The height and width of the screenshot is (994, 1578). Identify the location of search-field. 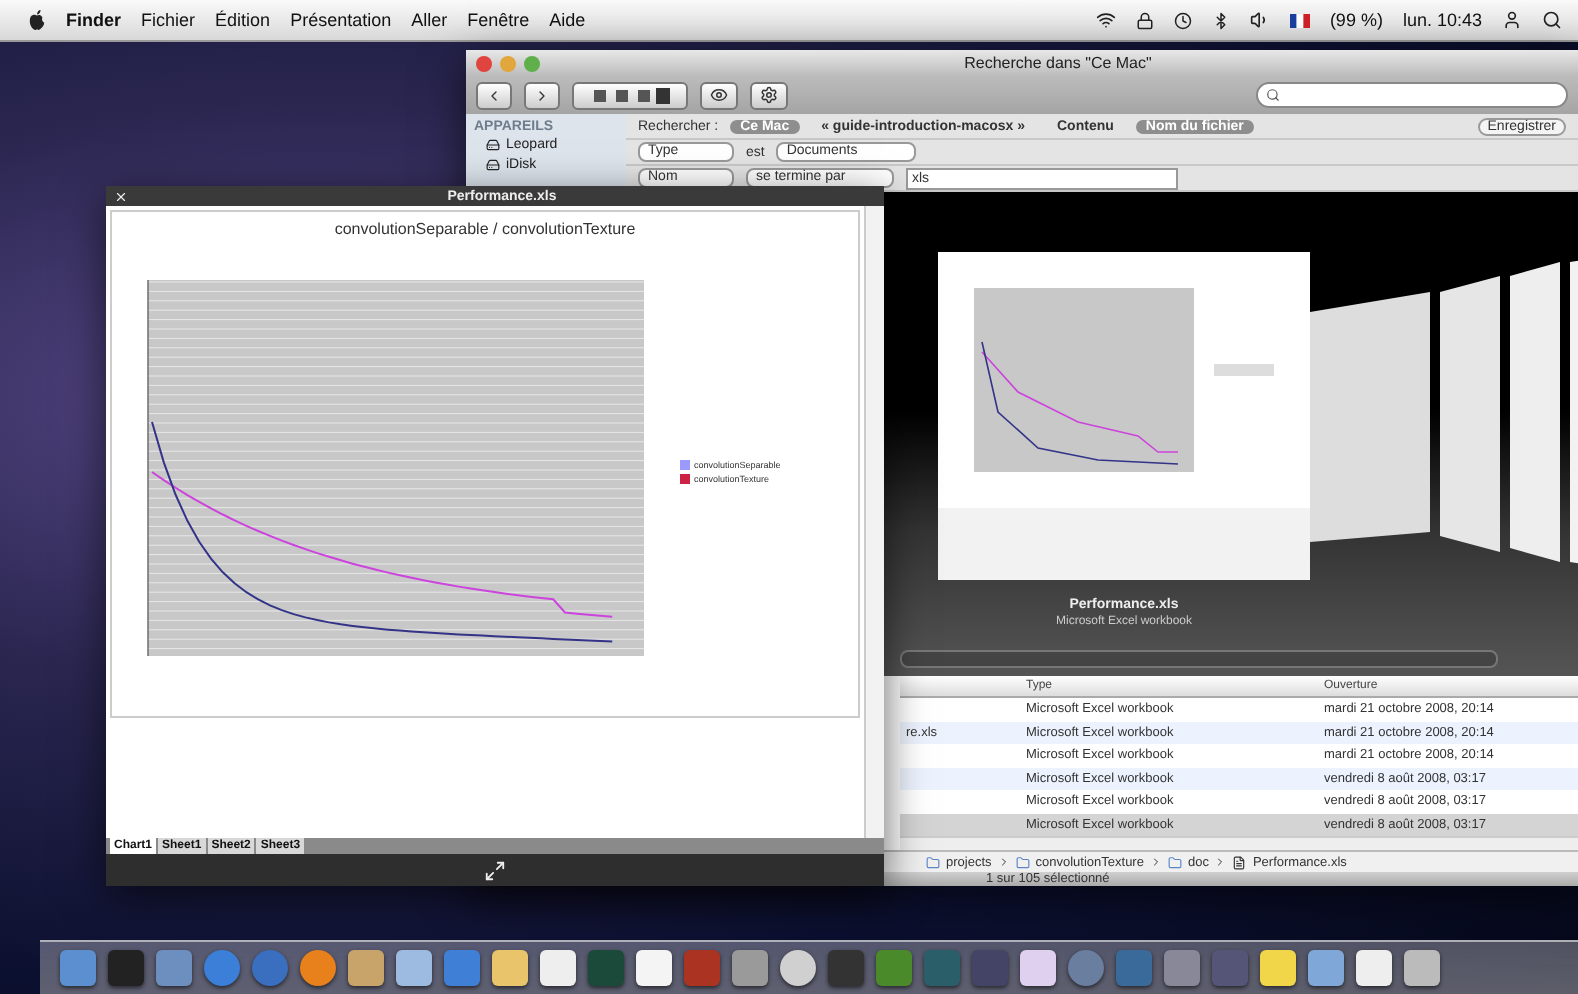
(1412, 95).